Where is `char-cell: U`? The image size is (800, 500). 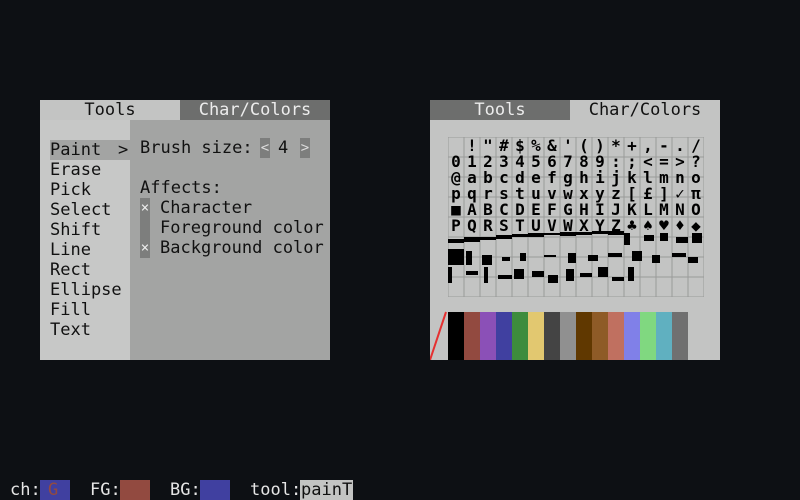
char-cell: U is located at coordinates (536, 225).